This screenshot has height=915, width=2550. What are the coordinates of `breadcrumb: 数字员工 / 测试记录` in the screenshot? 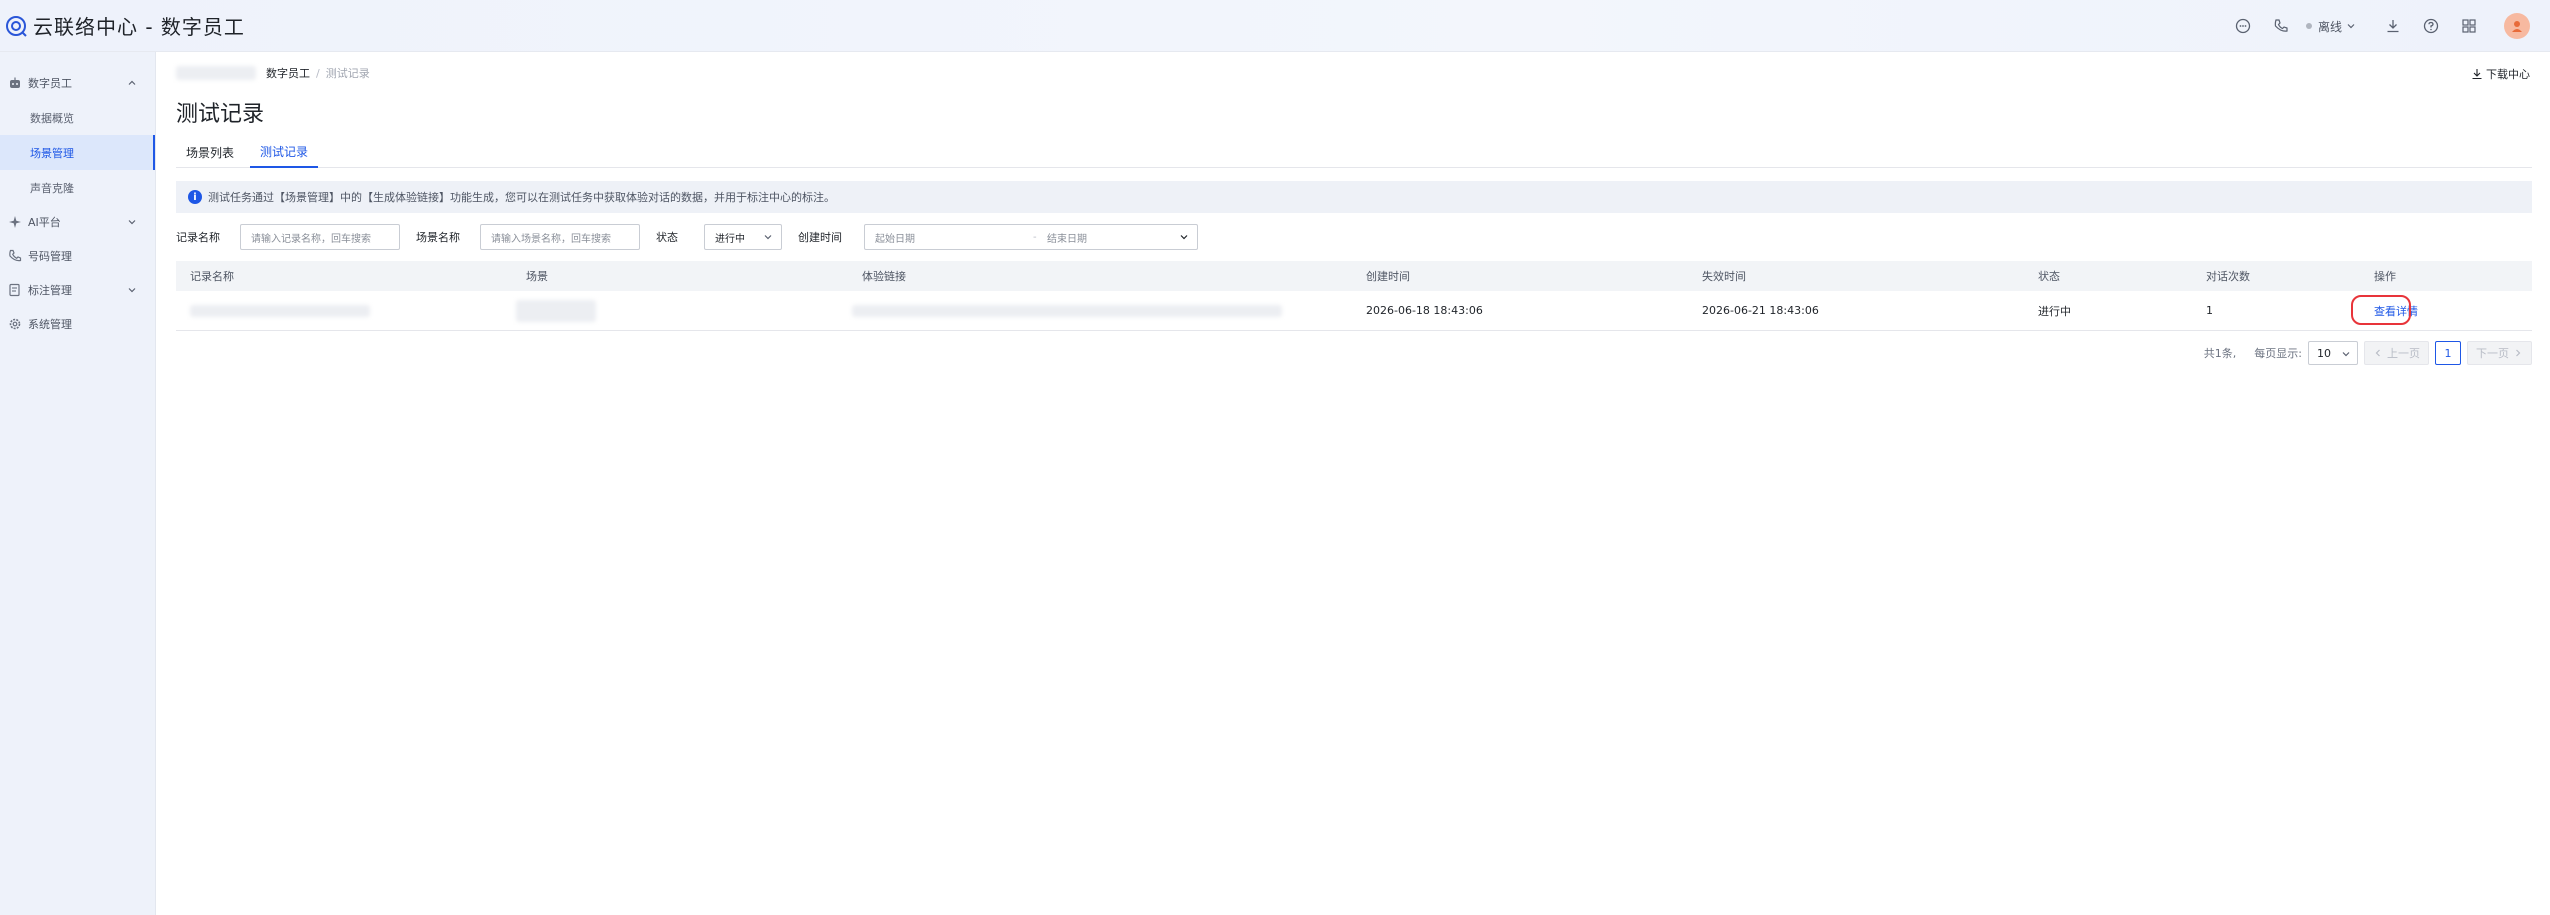 It's located at (273, 73).